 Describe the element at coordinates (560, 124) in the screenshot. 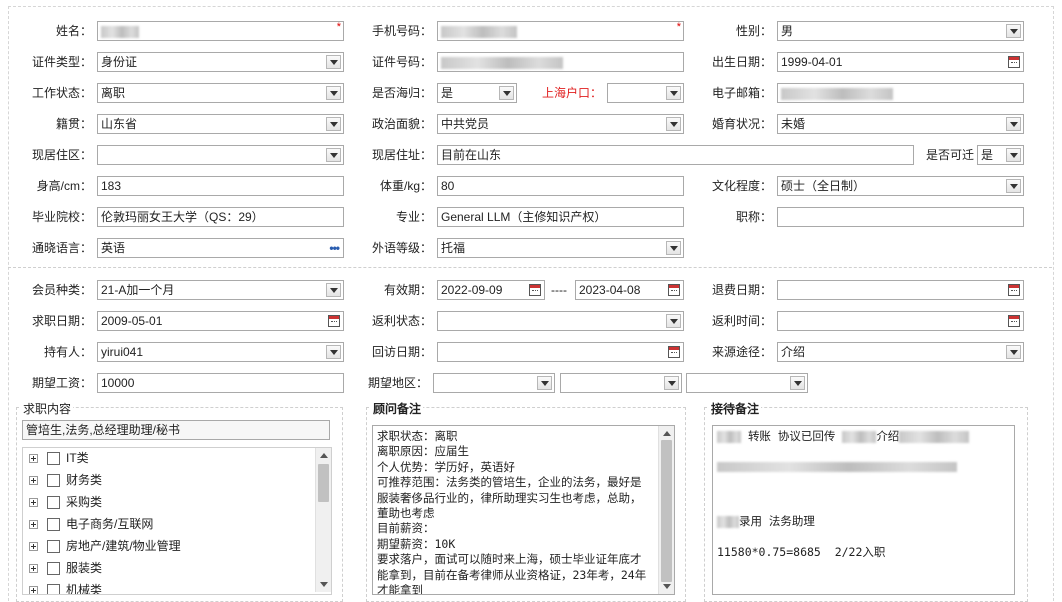

I see `political-select: 中共党员` at that location.